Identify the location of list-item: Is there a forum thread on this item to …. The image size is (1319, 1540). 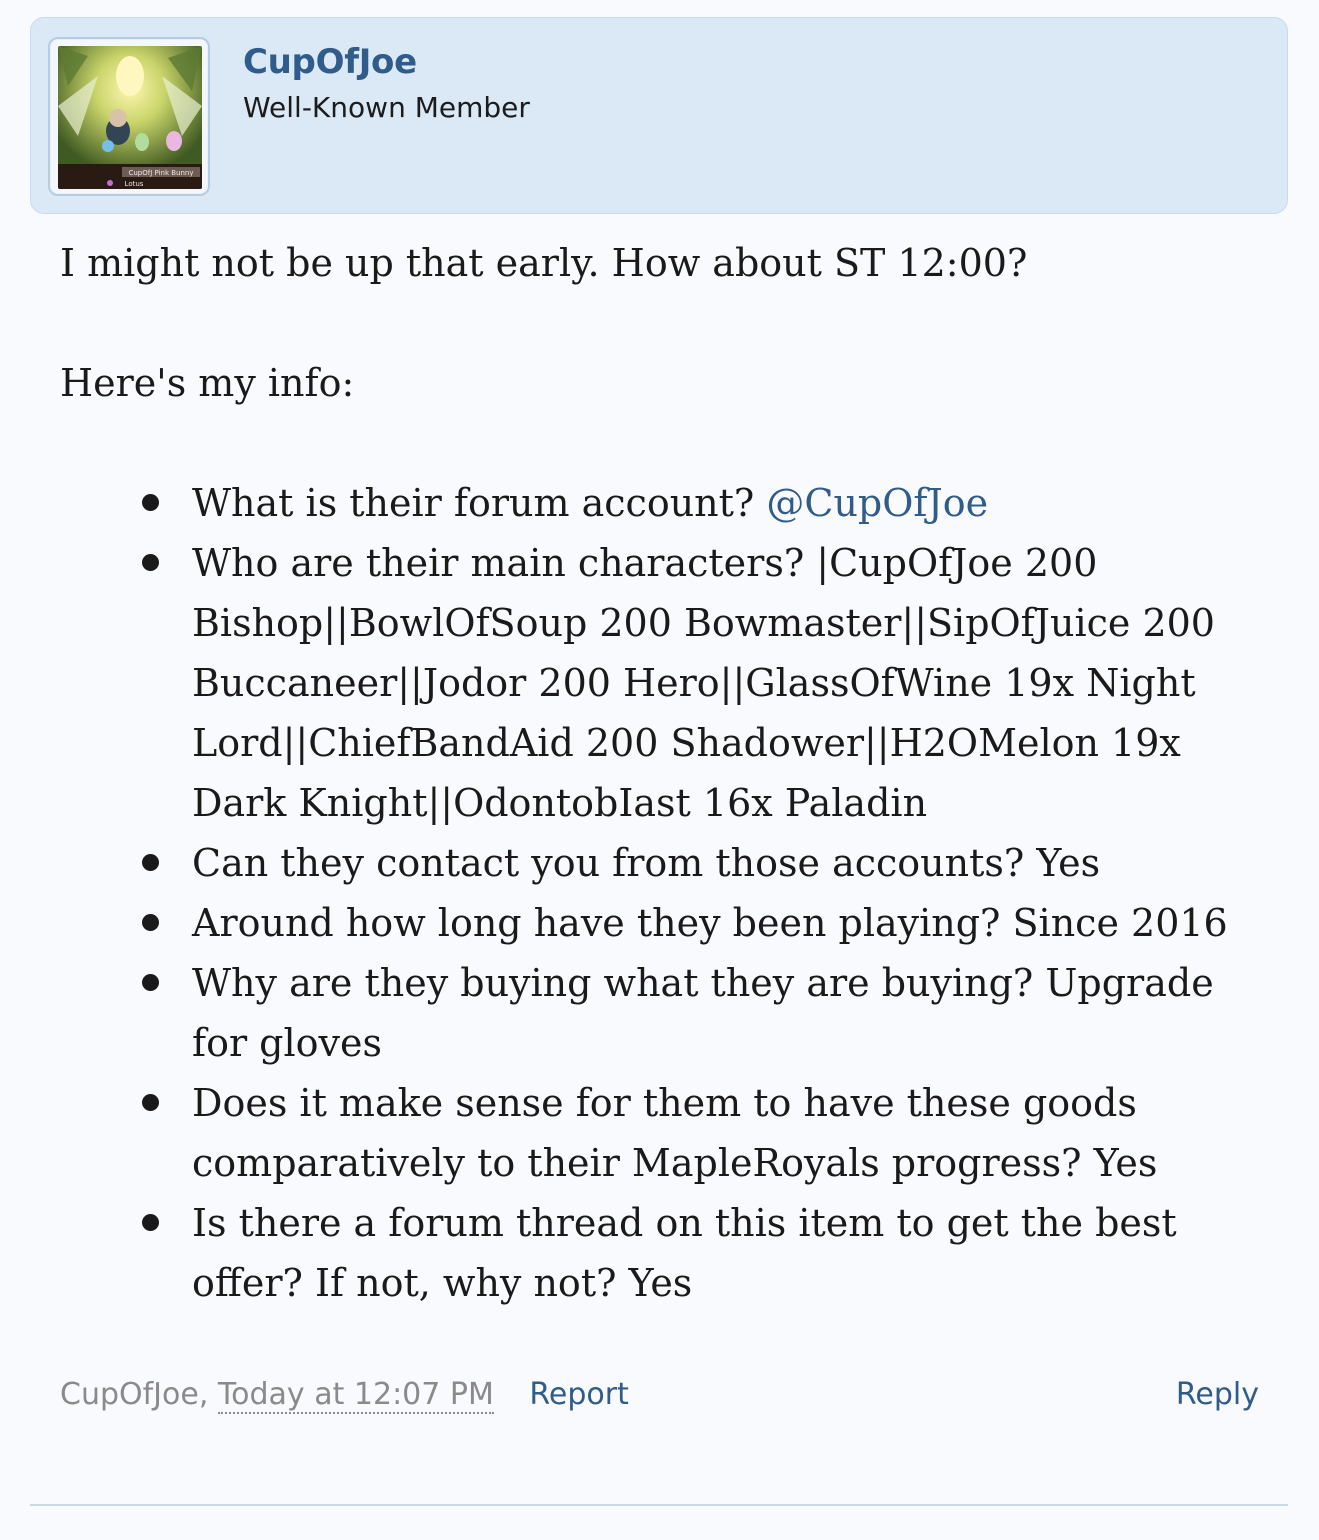
(701, 1253).